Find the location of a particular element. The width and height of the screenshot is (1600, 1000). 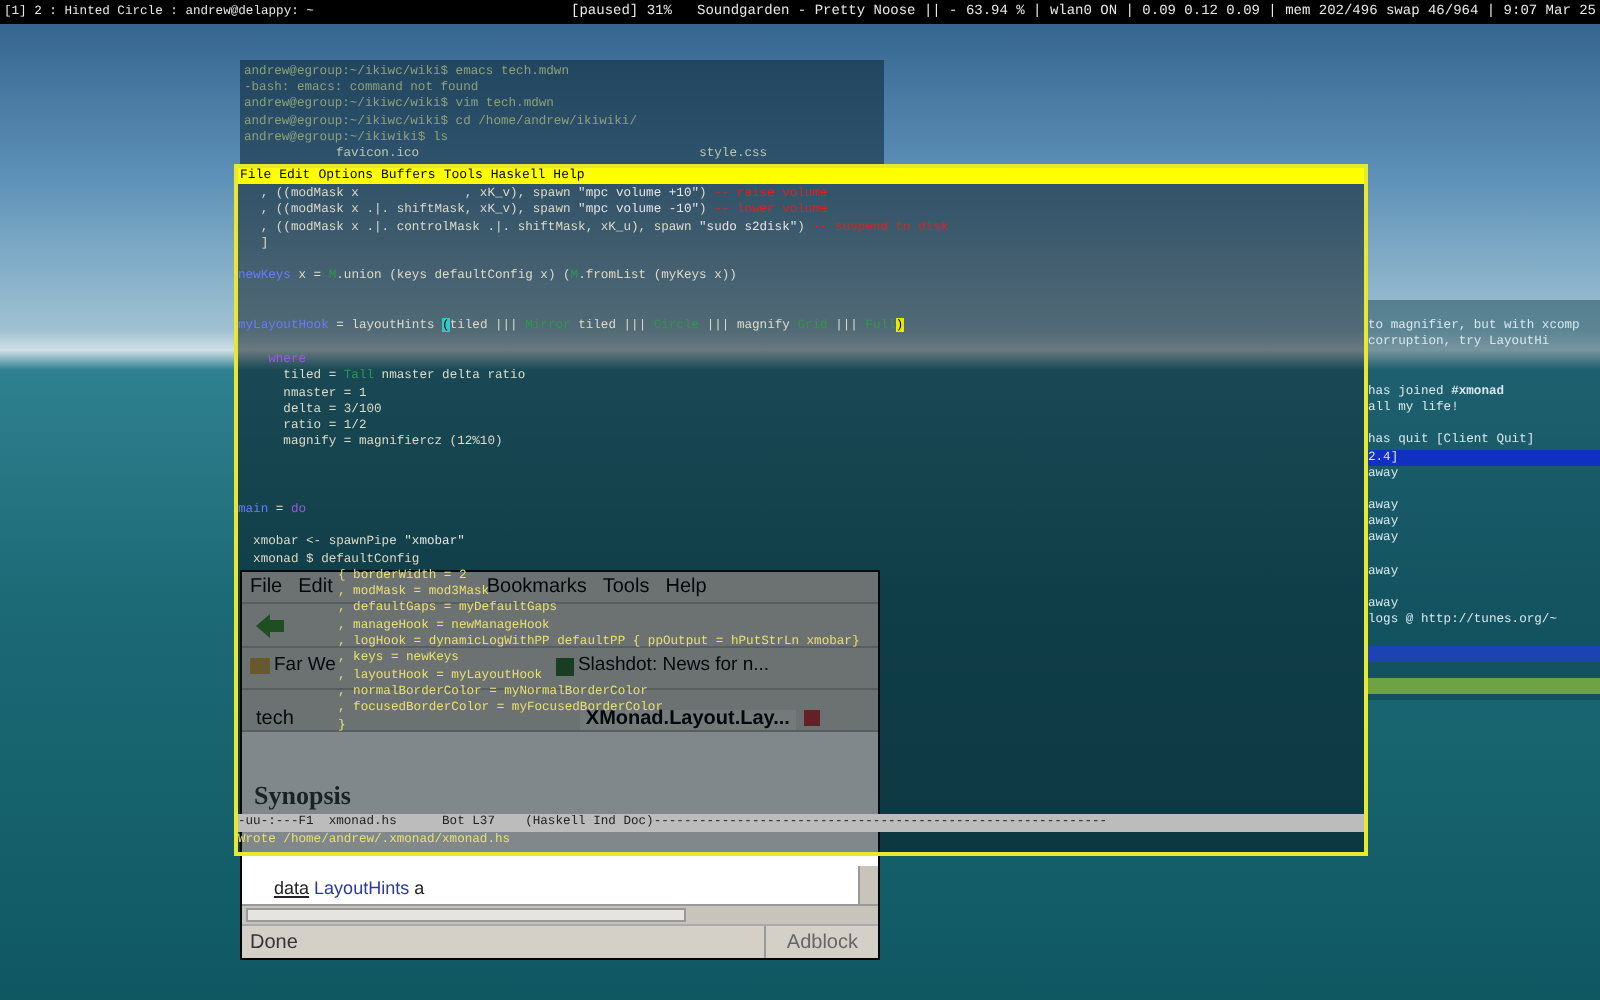

chat-input-bar is located at coordinates (1484, 653).